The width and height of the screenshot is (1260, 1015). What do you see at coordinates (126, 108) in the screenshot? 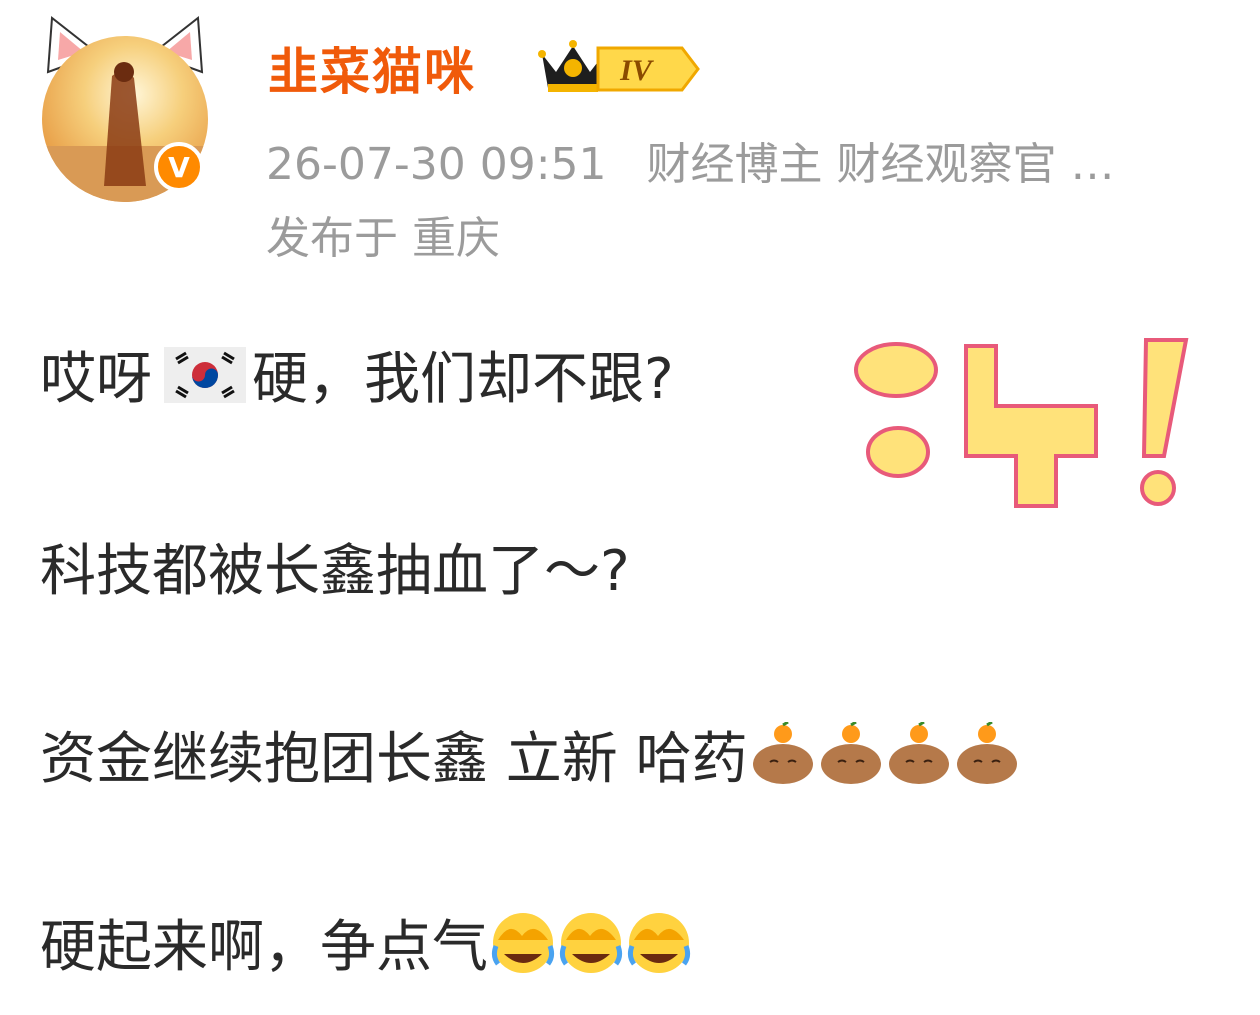
I see `avatar: V` at bounding box center [126, 108].